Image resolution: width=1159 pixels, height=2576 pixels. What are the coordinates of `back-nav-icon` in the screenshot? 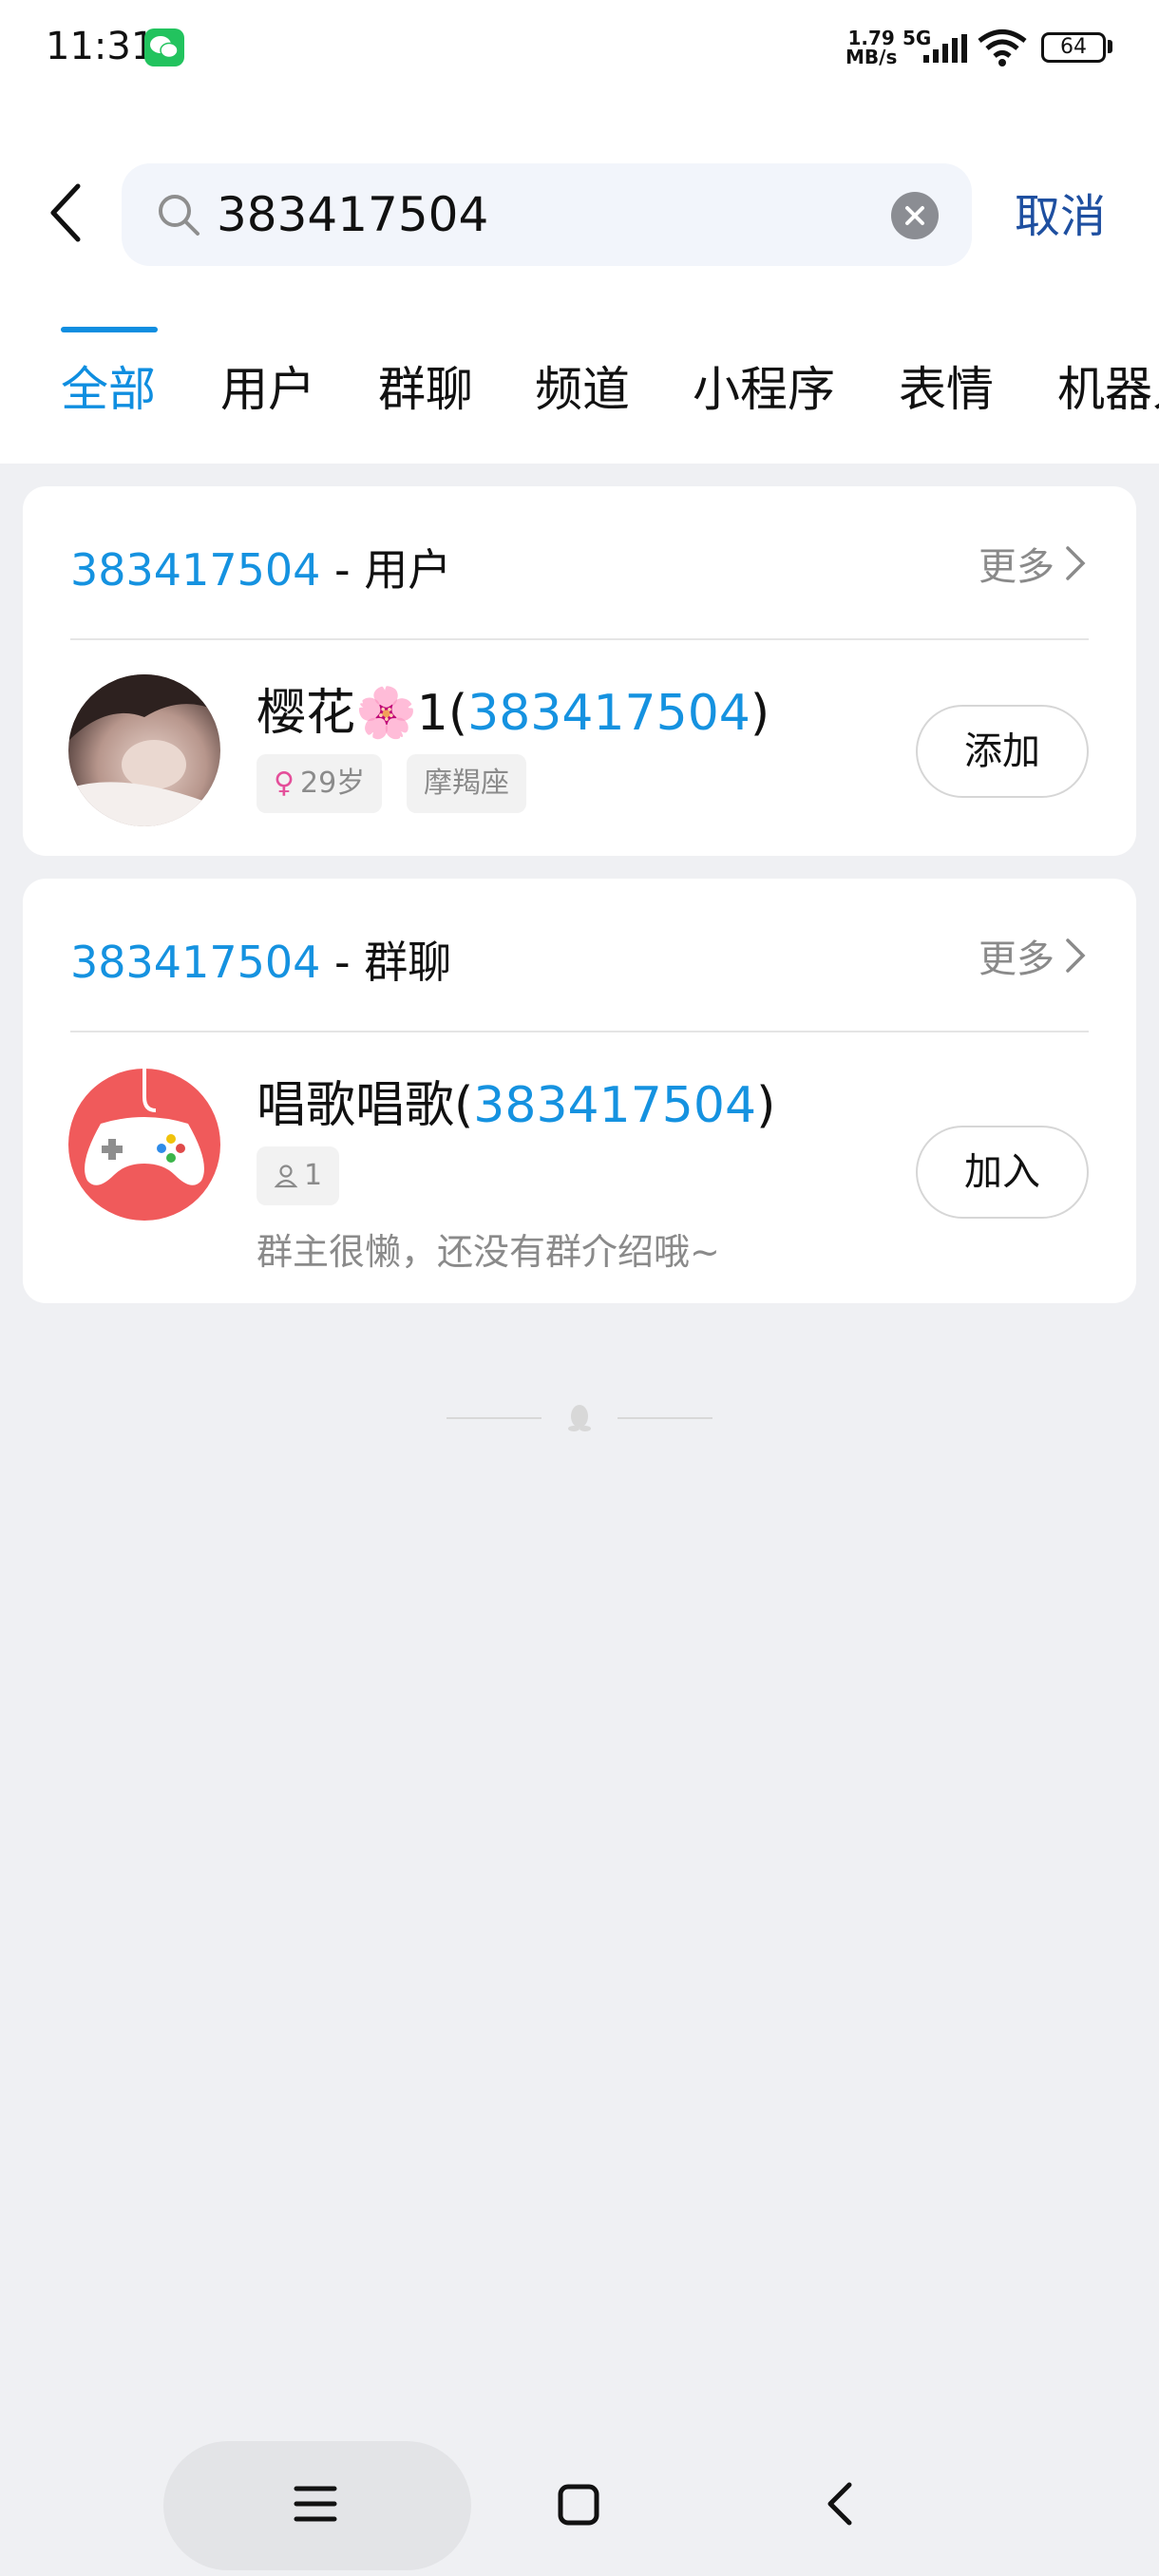 It's located at (840, 2504).